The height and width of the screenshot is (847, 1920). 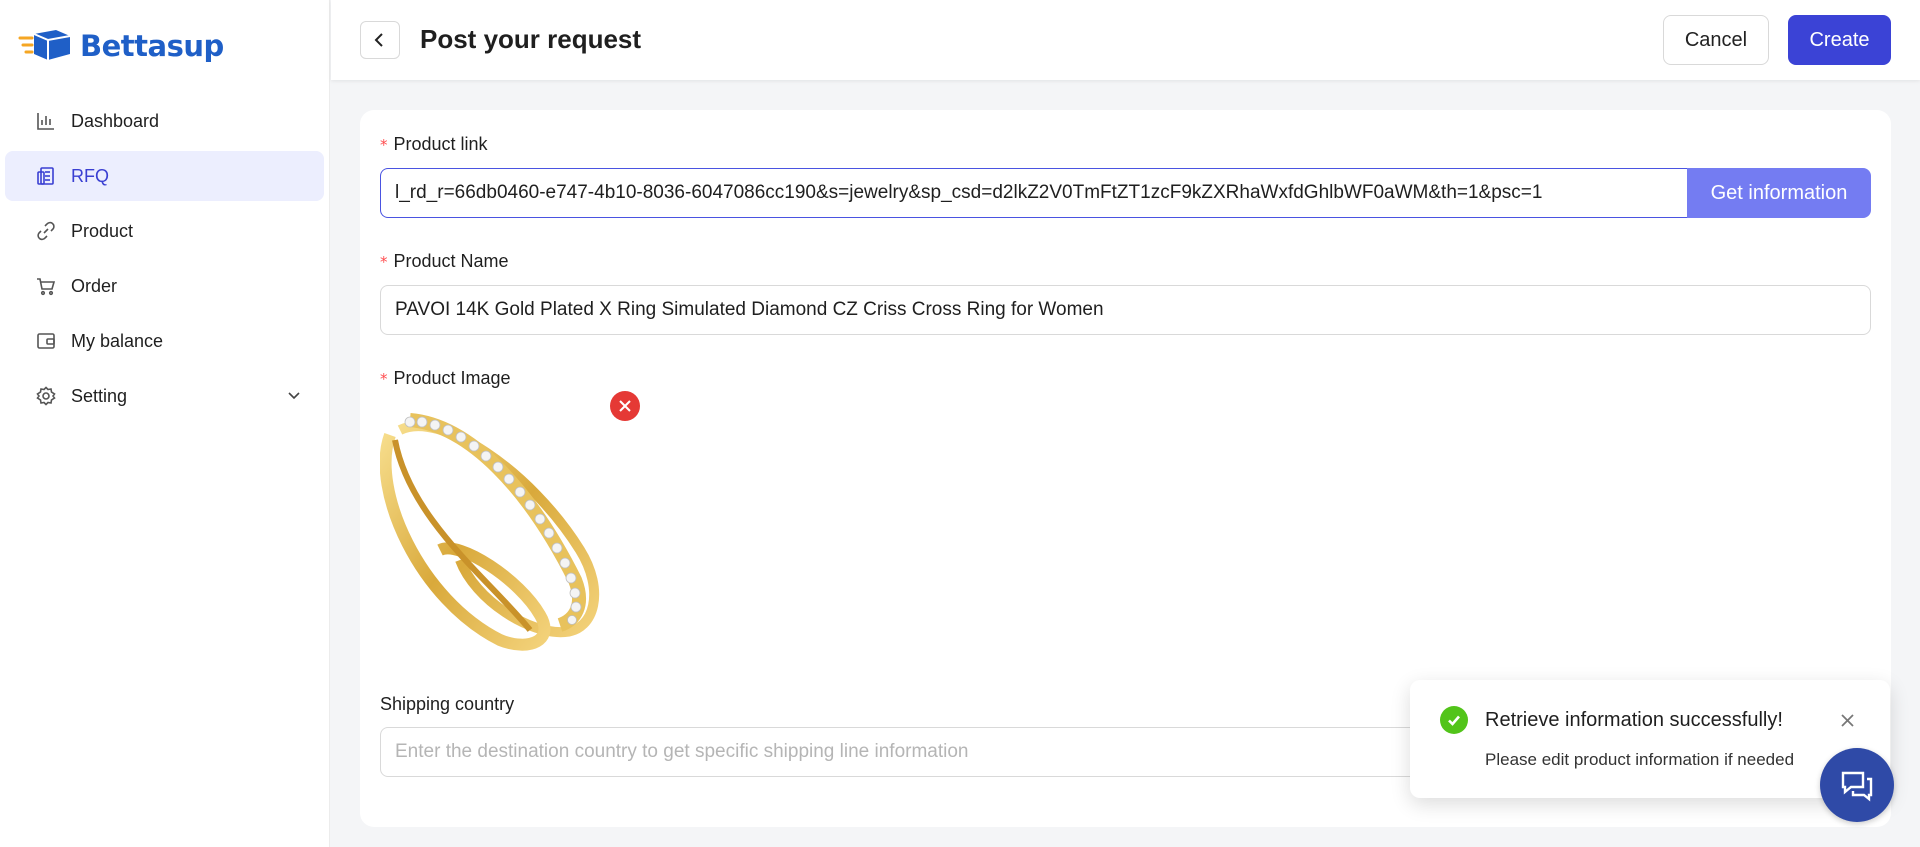 I want to click on product-name-label: * Product Name, so click(x=444, y=261).